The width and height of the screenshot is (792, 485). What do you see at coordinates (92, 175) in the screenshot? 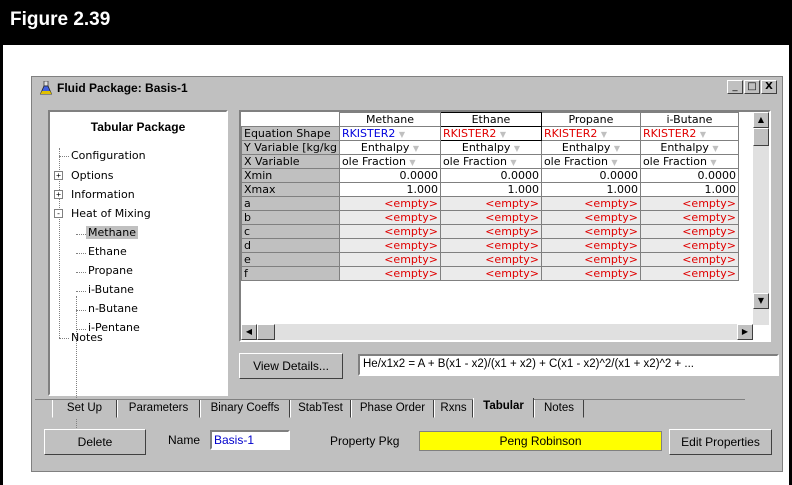
I see `tree-item-options: Options` at bounding box center [92, 175].